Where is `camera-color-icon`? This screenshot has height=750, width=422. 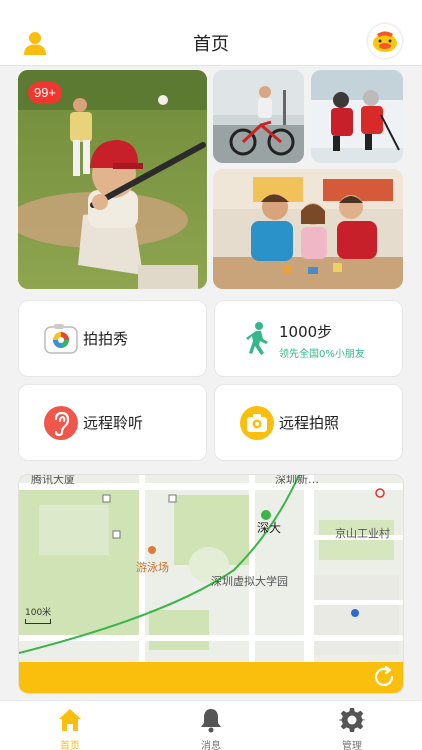 camera-color-icon is located at coordinates (61, 339).